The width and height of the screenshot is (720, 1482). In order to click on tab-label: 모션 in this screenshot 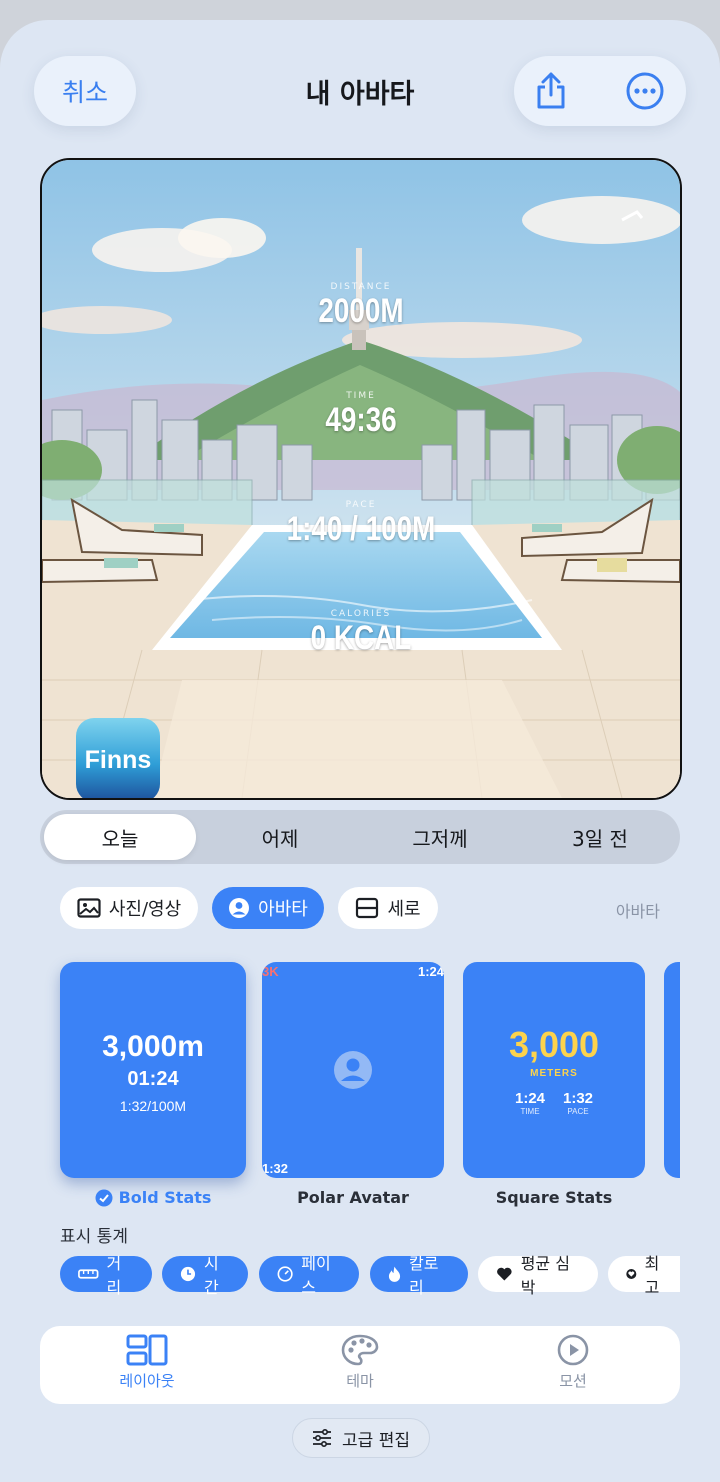, I will do `click(573, 1381)`.